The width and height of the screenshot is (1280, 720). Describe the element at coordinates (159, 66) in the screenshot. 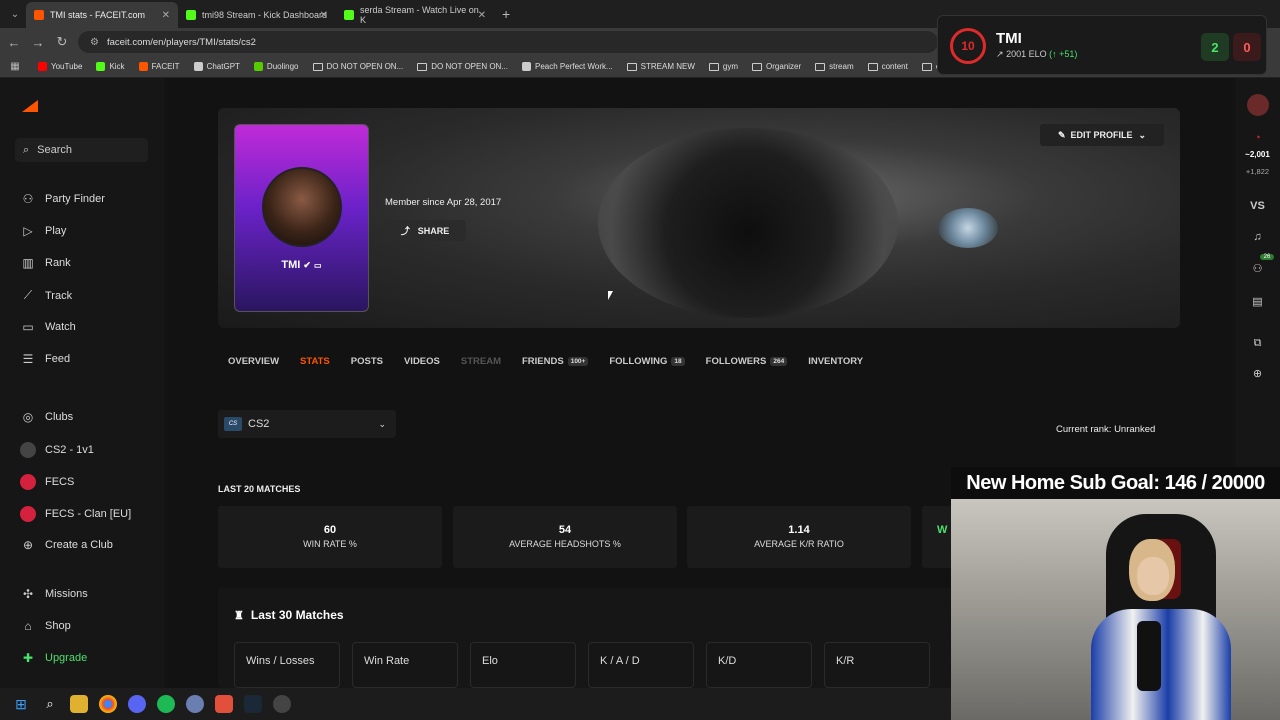

I see `bookmark-item: FACEIT` at that location.